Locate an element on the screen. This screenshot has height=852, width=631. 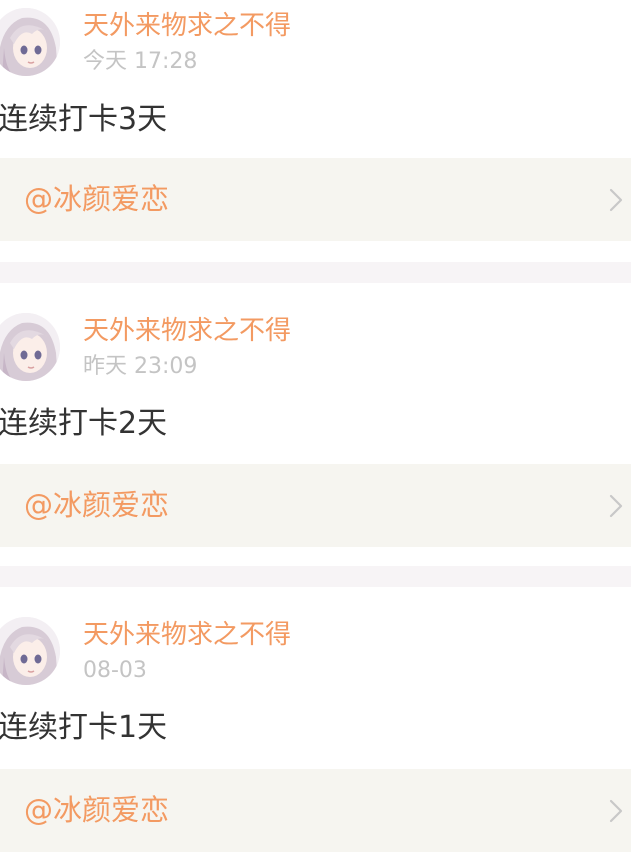
post-timestamp: 今天 17:28 is located at coordinates (140, 61).